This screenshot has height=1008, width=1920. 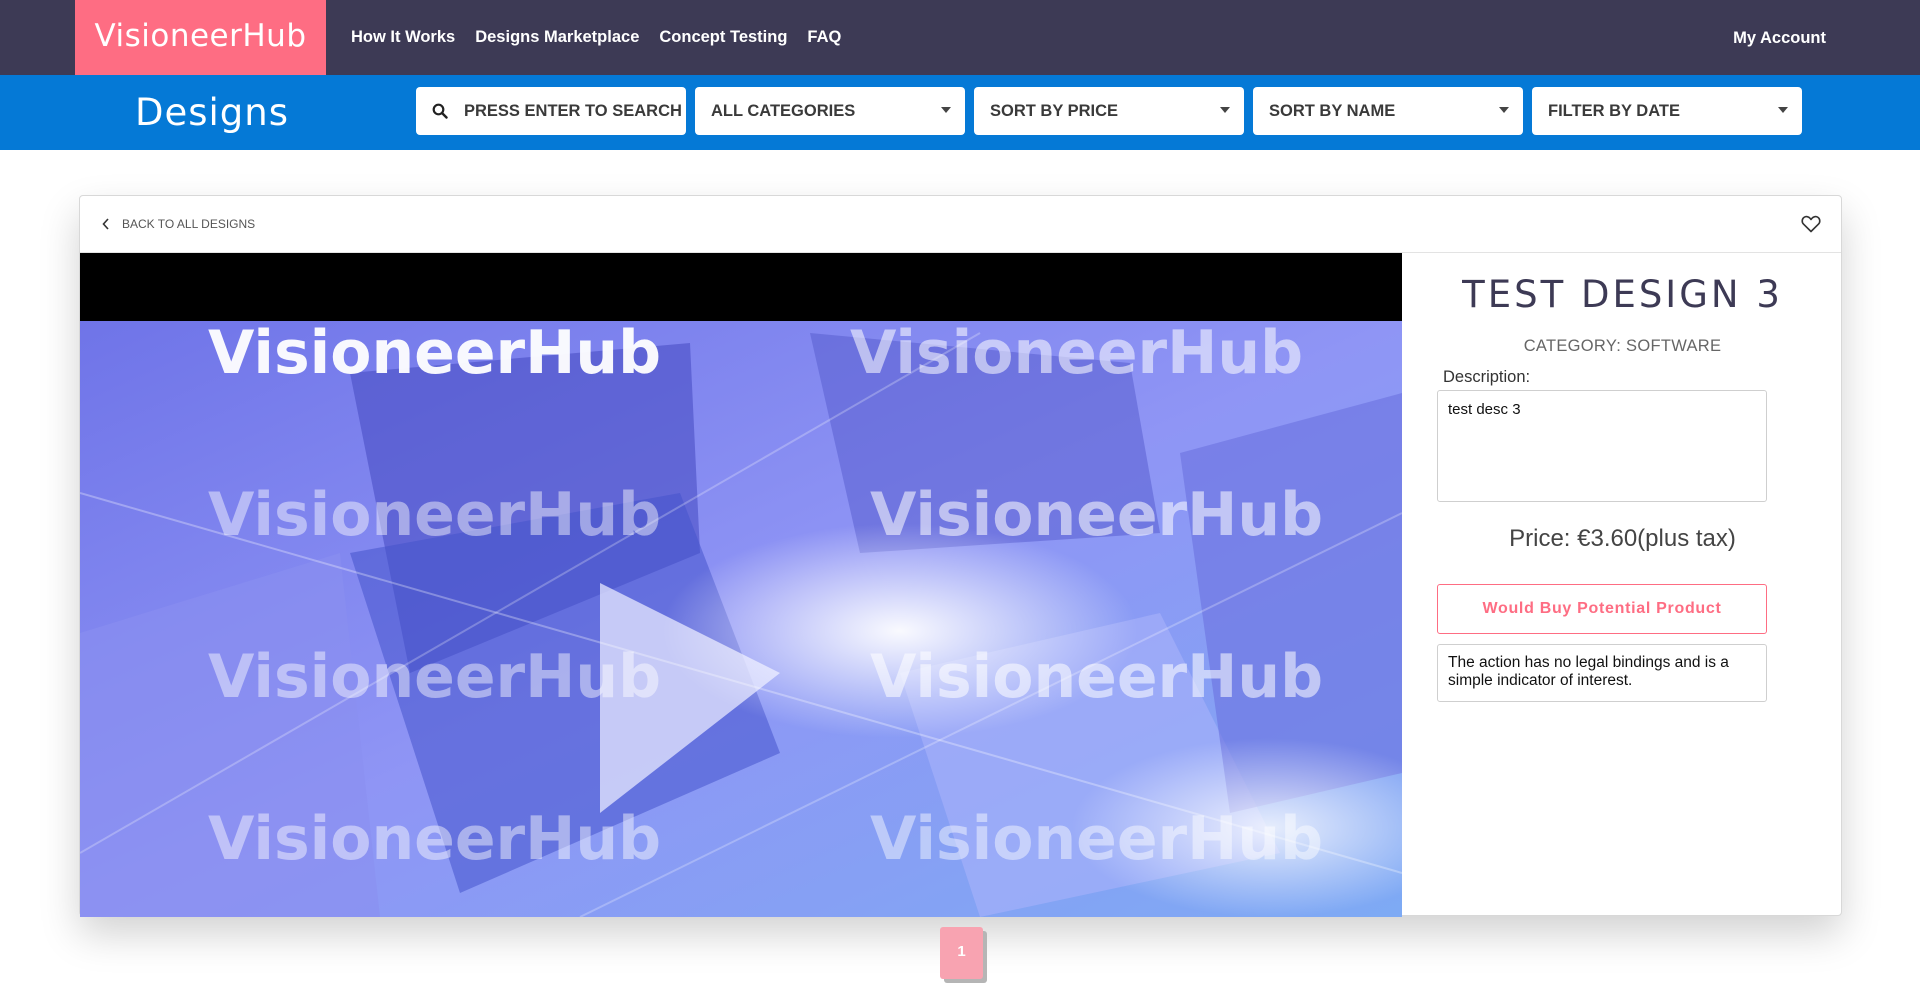 I want to click on nav-link-designs-marketplace: Designs Marketplace, so click(x=557, y=37).